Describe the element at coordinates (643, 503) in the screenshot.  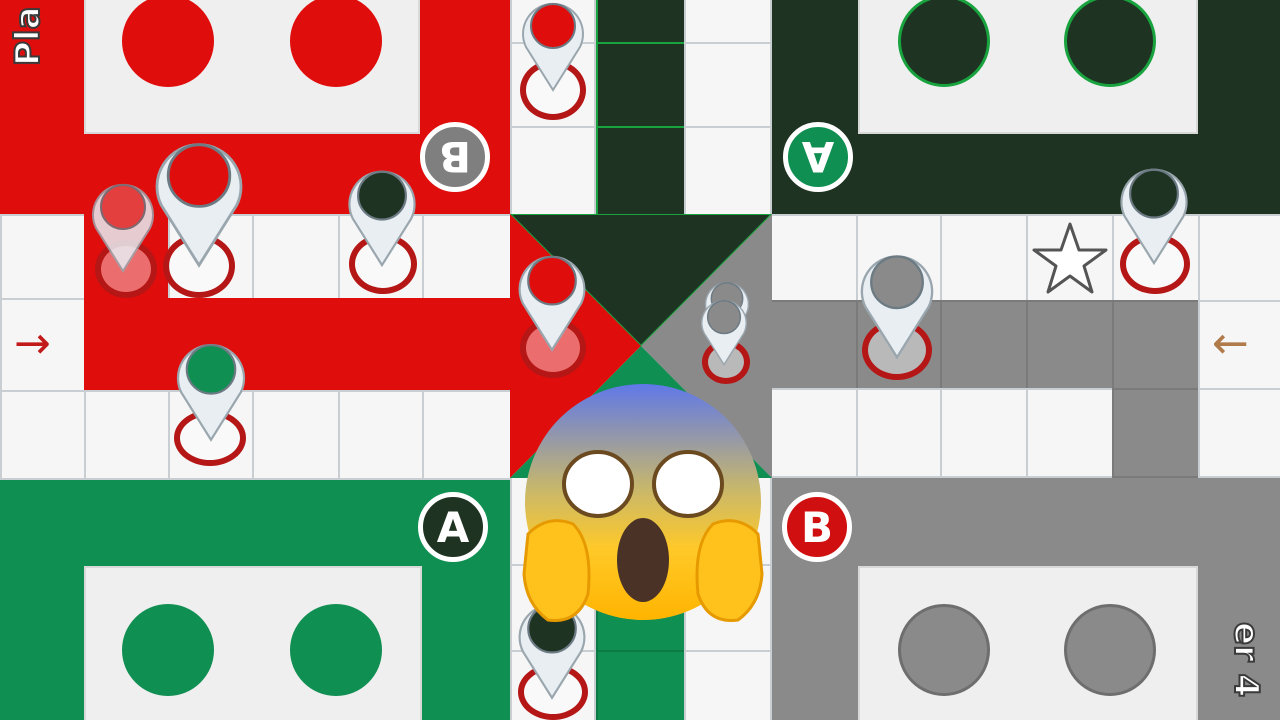
I see `shocked-face-emoji` at that location.